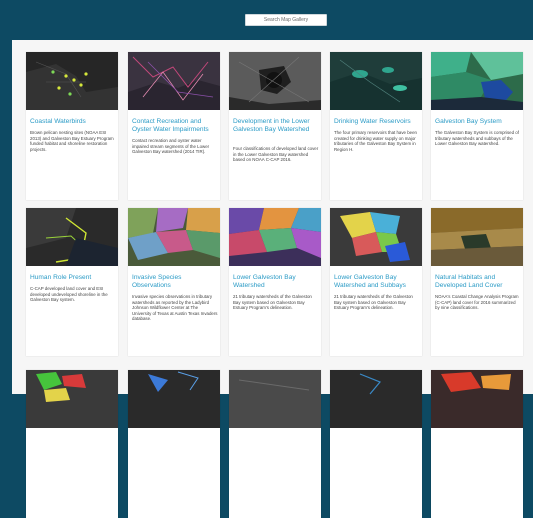 Image resolution: width=533 pixels, height=518 pixels. Describe the element at coordinates (72, 81) in the screenshot. I see `coastal-waterbirds-map-thumbnail` at that location.